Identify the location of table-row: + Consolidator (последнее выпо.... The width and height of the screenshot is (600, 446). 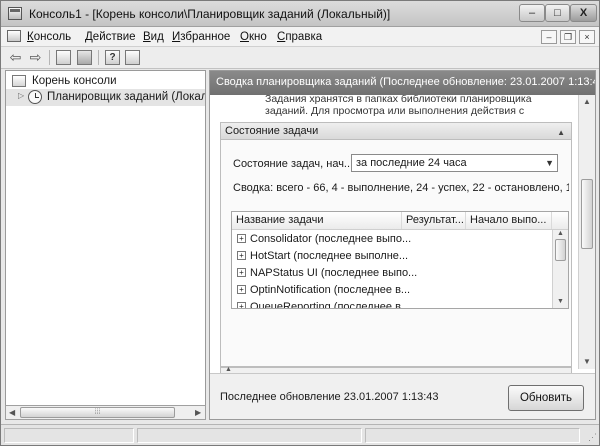
(392, 239).